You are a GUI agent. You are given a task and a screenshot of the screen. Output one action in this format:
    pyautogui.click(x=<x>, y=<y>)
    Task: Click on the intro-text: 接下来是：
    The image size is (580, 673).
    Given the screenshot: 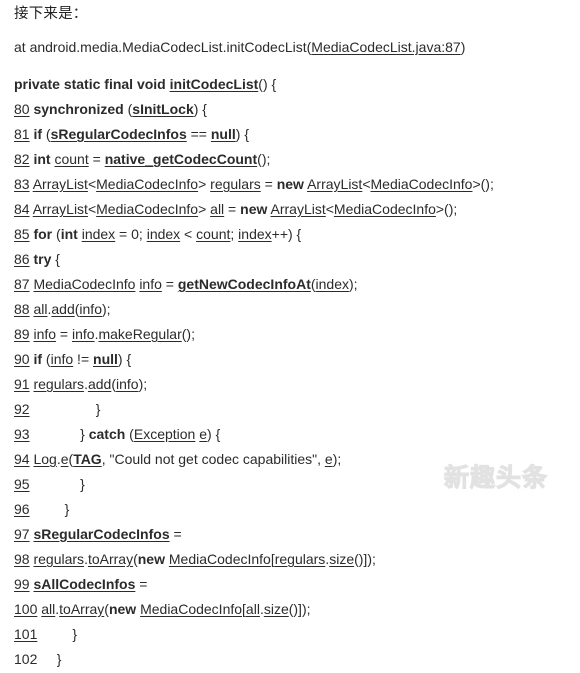 What is the action you would take?
    pyautogui.click(x=51, y=14)
    